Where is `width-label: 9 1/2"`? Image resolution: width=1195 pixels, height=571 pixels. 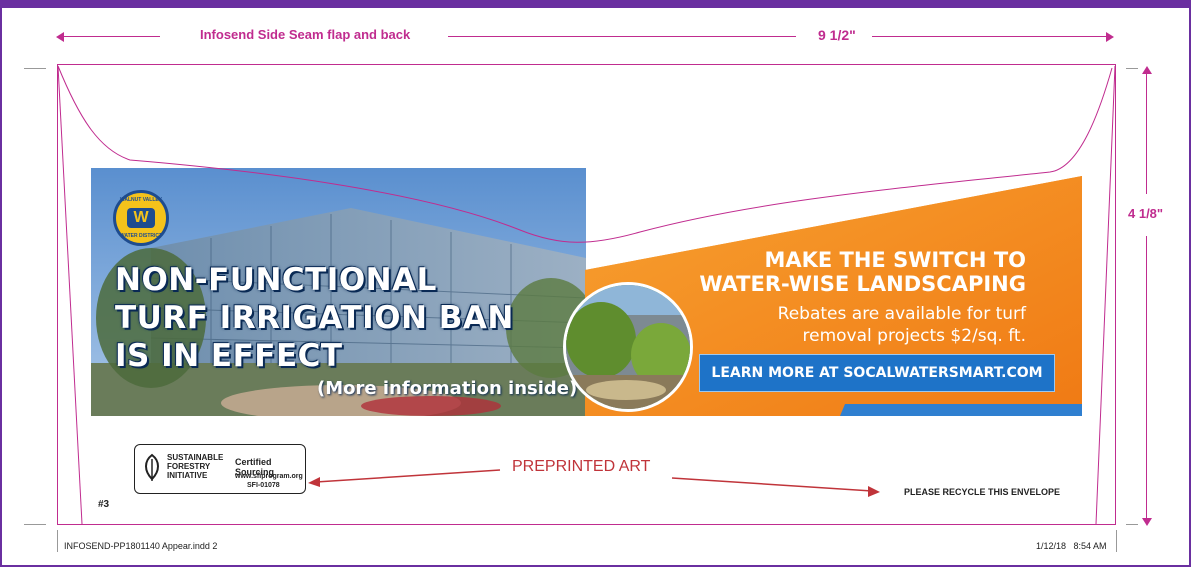
width-label: 9 1/2" is located at coordinates (837, 35).